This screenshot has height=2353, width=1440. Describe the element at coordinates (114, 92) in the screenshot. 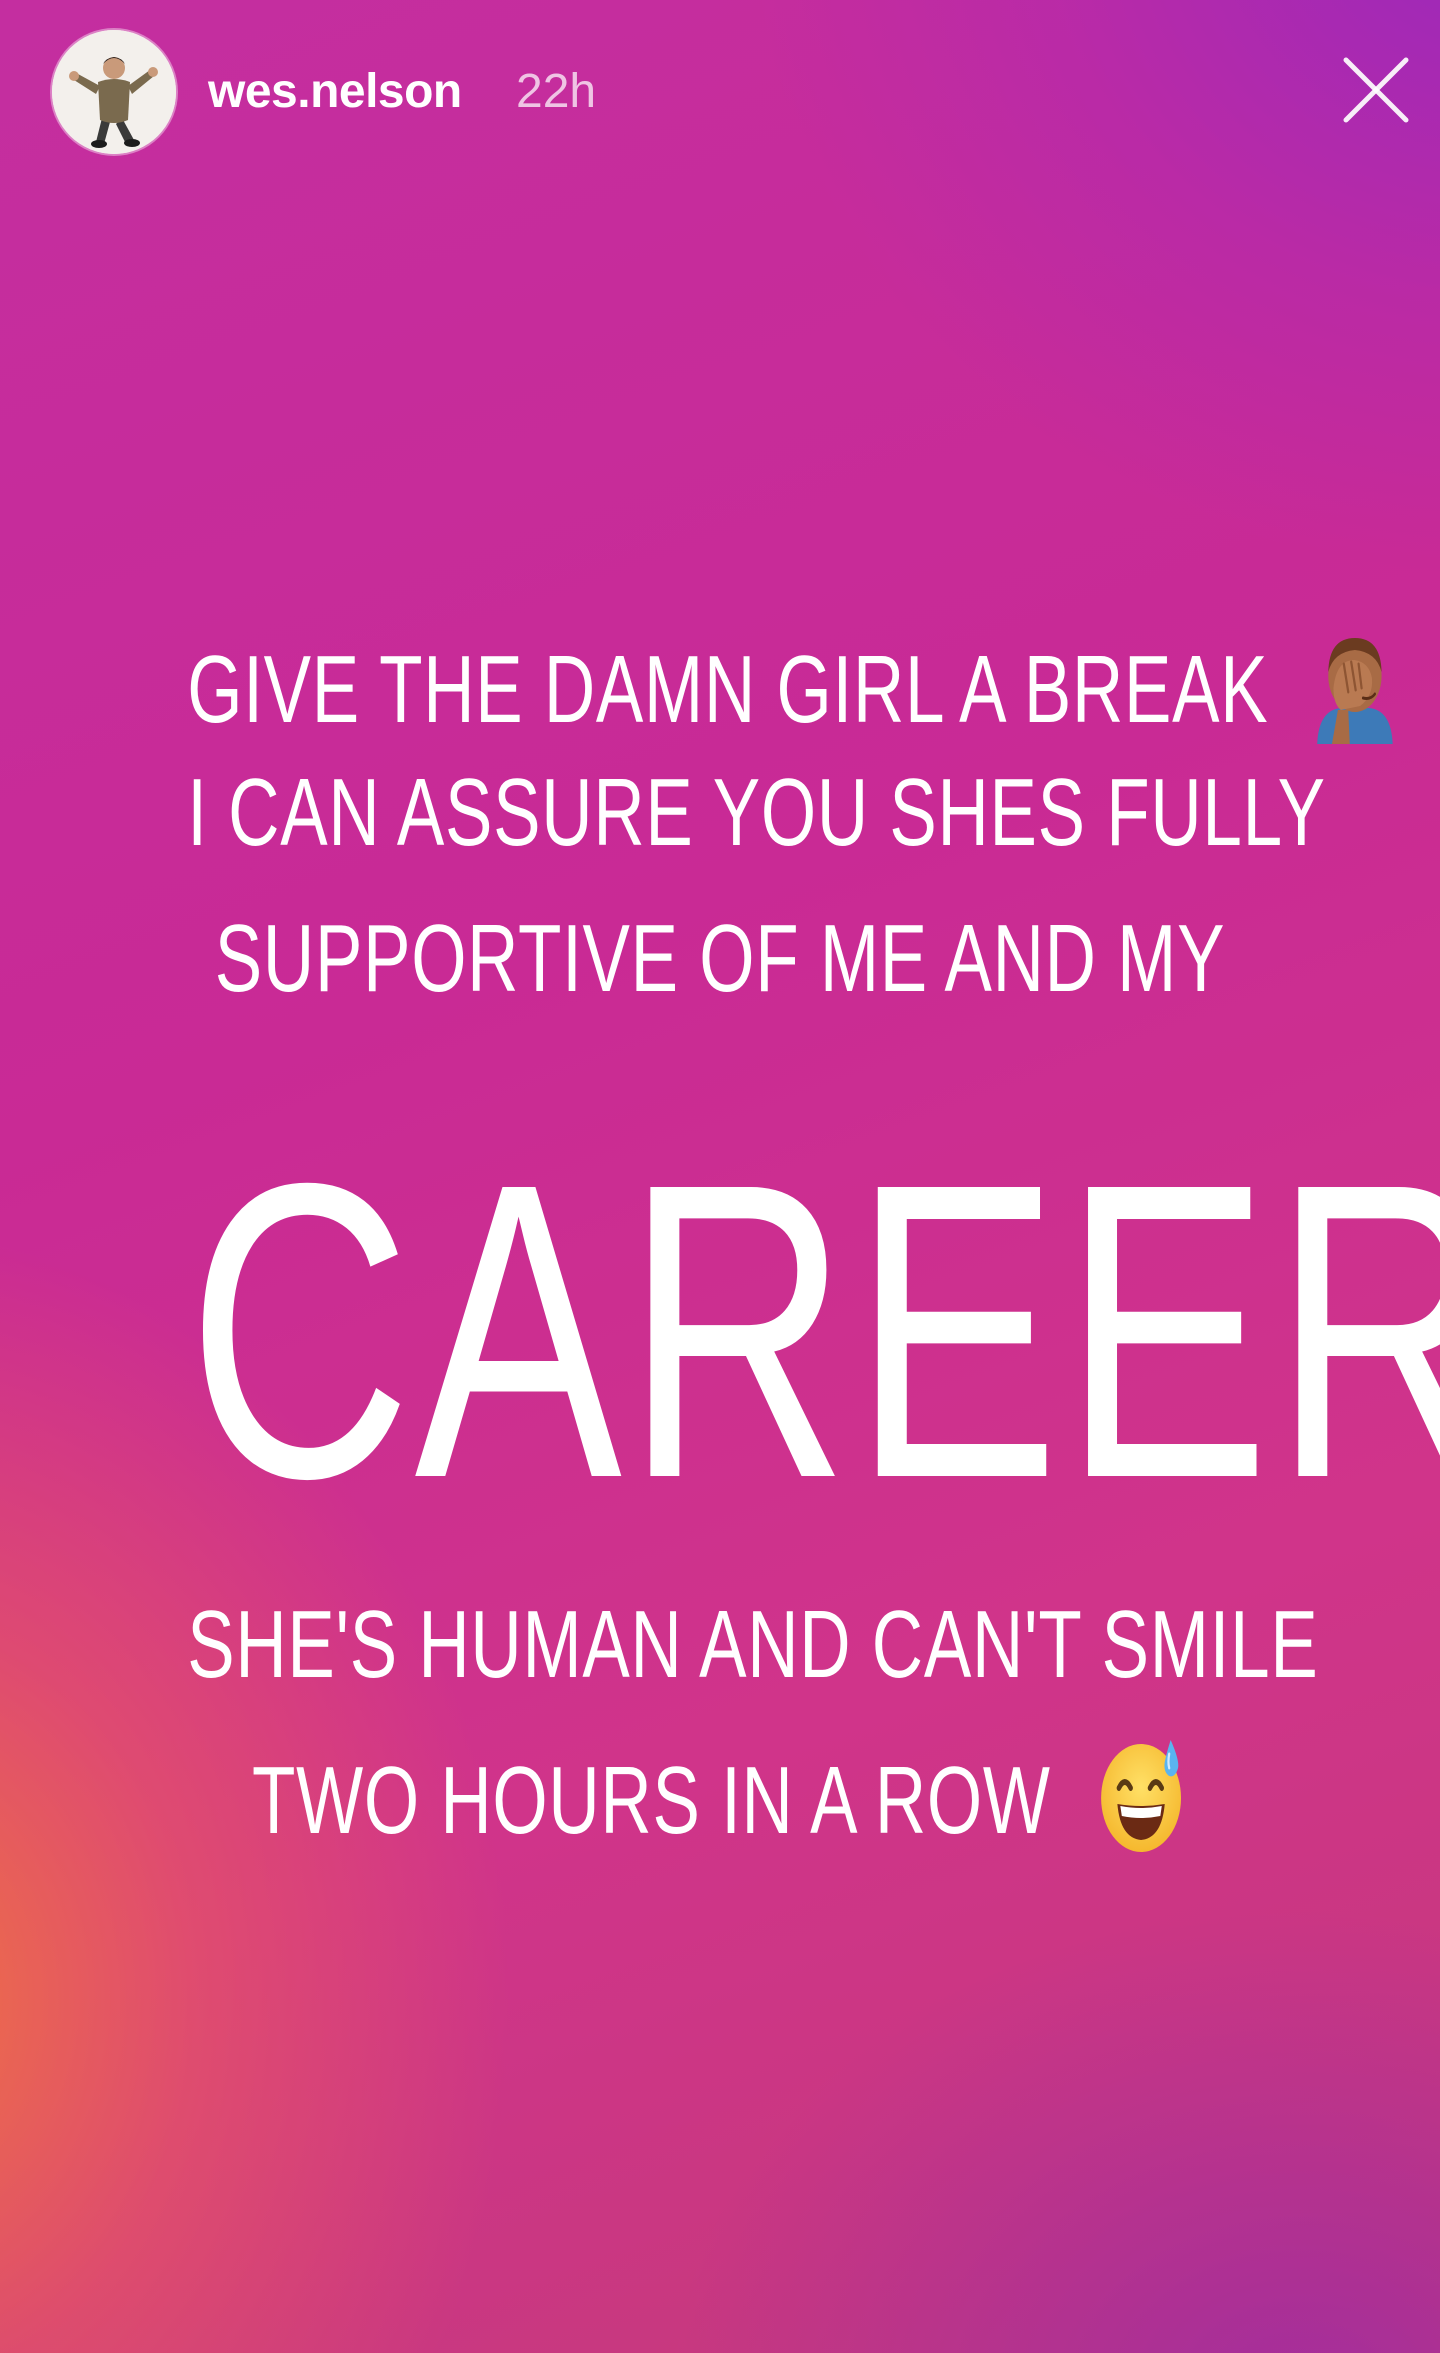

I see `user-avatar-icon` at that location.